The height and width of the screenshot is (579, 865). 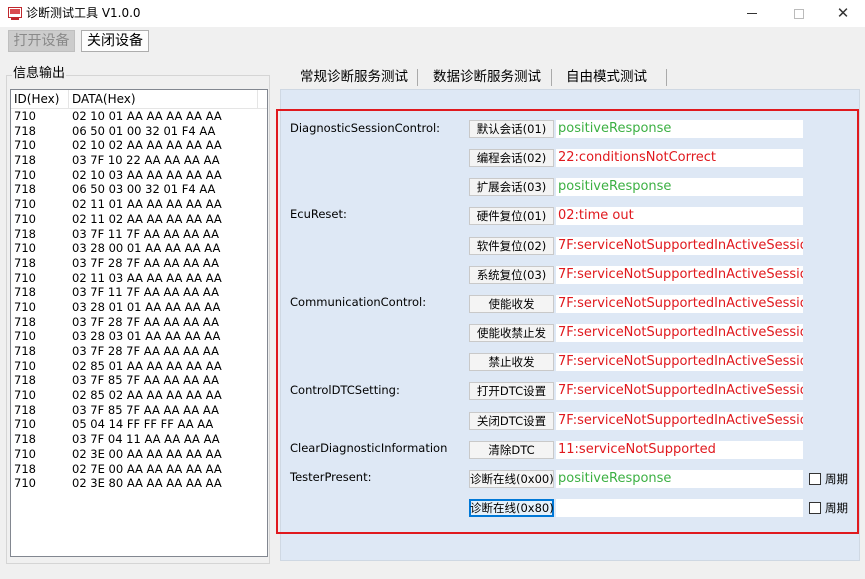 I want to click on service-response-field: 11:serviceNotSupported, so click(x=679, y=450).